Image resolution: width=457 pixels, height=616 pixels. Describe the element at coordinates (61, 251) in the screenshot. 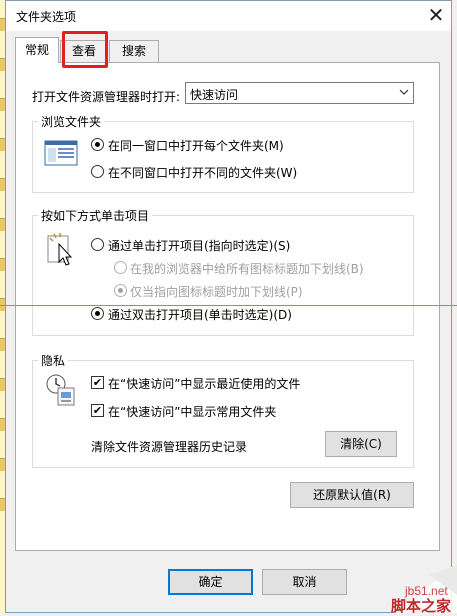

I see `mouse-pointer-icon` at that location.